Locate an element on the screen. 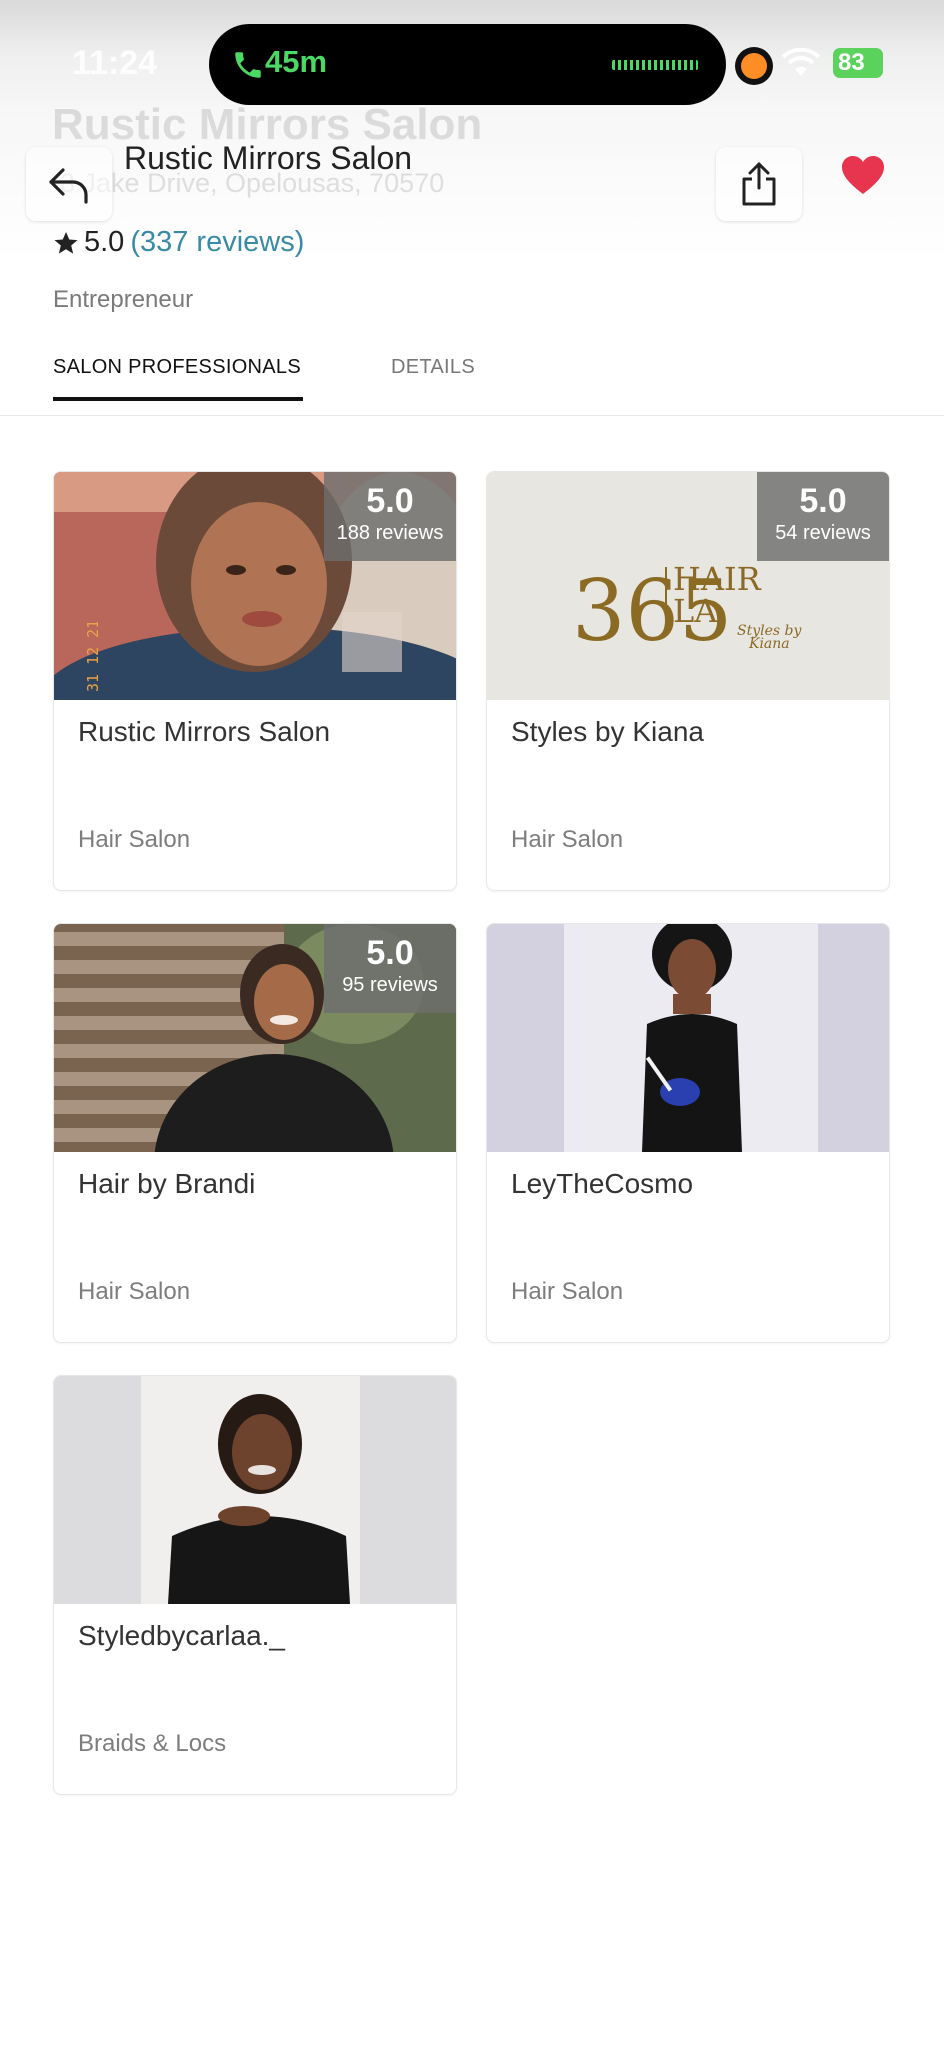  share-button is located at coordinates (759, 184).